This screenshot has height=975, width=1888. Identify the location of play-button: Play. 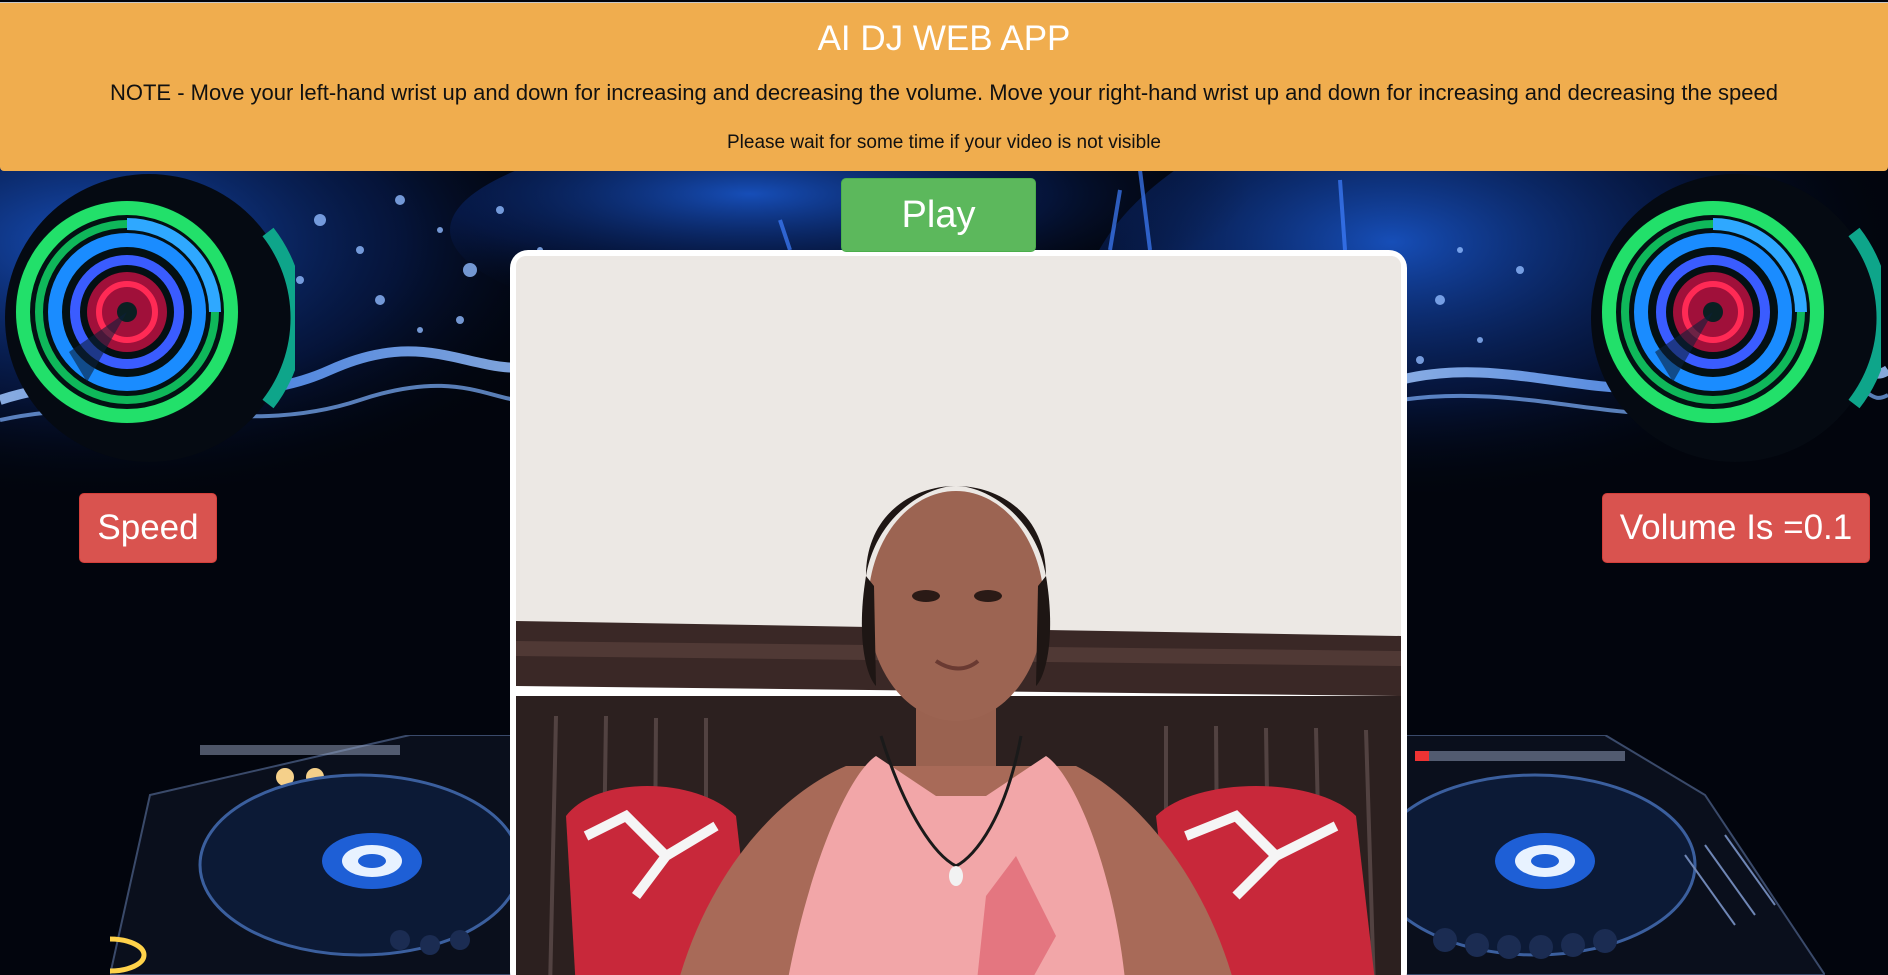
(938, 215).